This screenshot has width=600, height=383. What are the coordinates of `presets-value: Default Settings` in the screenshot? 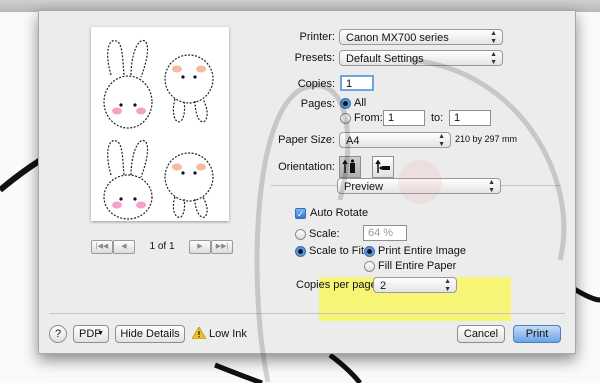 It's located at (385, 59).